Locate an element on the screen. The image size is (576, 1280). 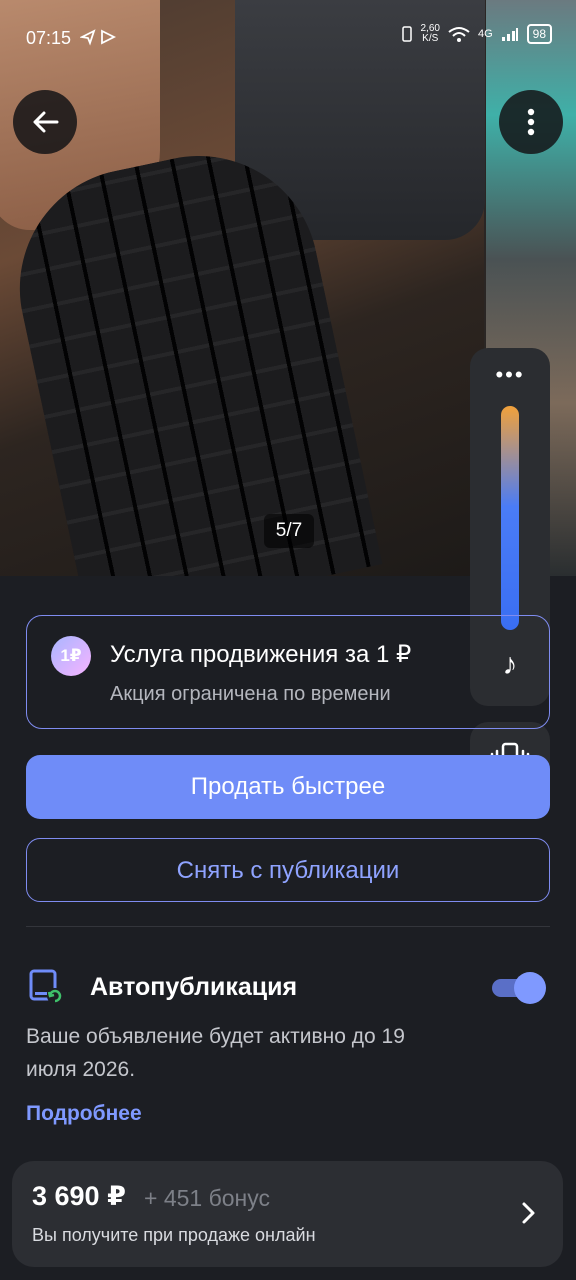
network-speed: 2,60 K/S is located at coordinates (429, 34).